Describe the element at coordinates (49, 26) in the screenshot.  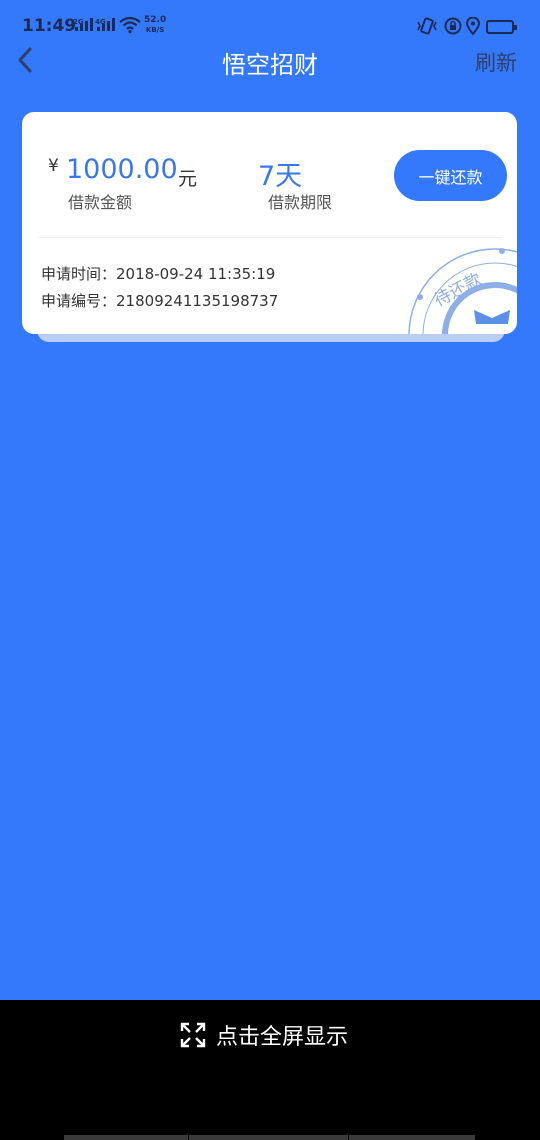
I see `status-time: 11:49` at that location.